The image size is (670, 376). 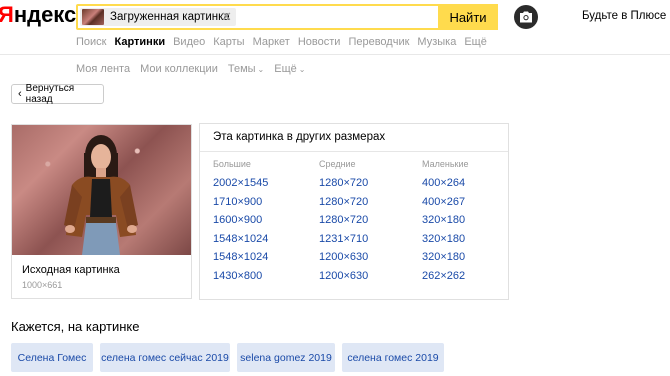 I want to click on related-tag: Селена Гомес, so click(x=52, y=357).